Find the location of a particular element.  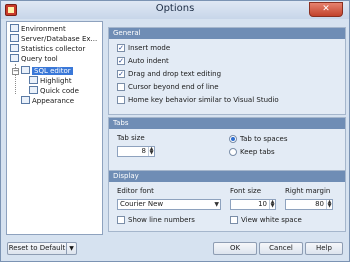

close-button: ✕ is located at coordinates (326, 9).